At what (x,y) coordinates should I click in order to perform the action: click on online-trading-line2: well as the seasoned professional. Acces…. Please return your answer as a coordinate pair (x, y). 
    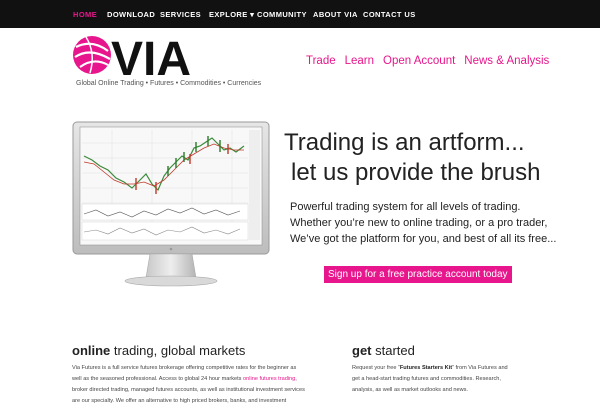
    Looking at the image, I should click on (184, 379).